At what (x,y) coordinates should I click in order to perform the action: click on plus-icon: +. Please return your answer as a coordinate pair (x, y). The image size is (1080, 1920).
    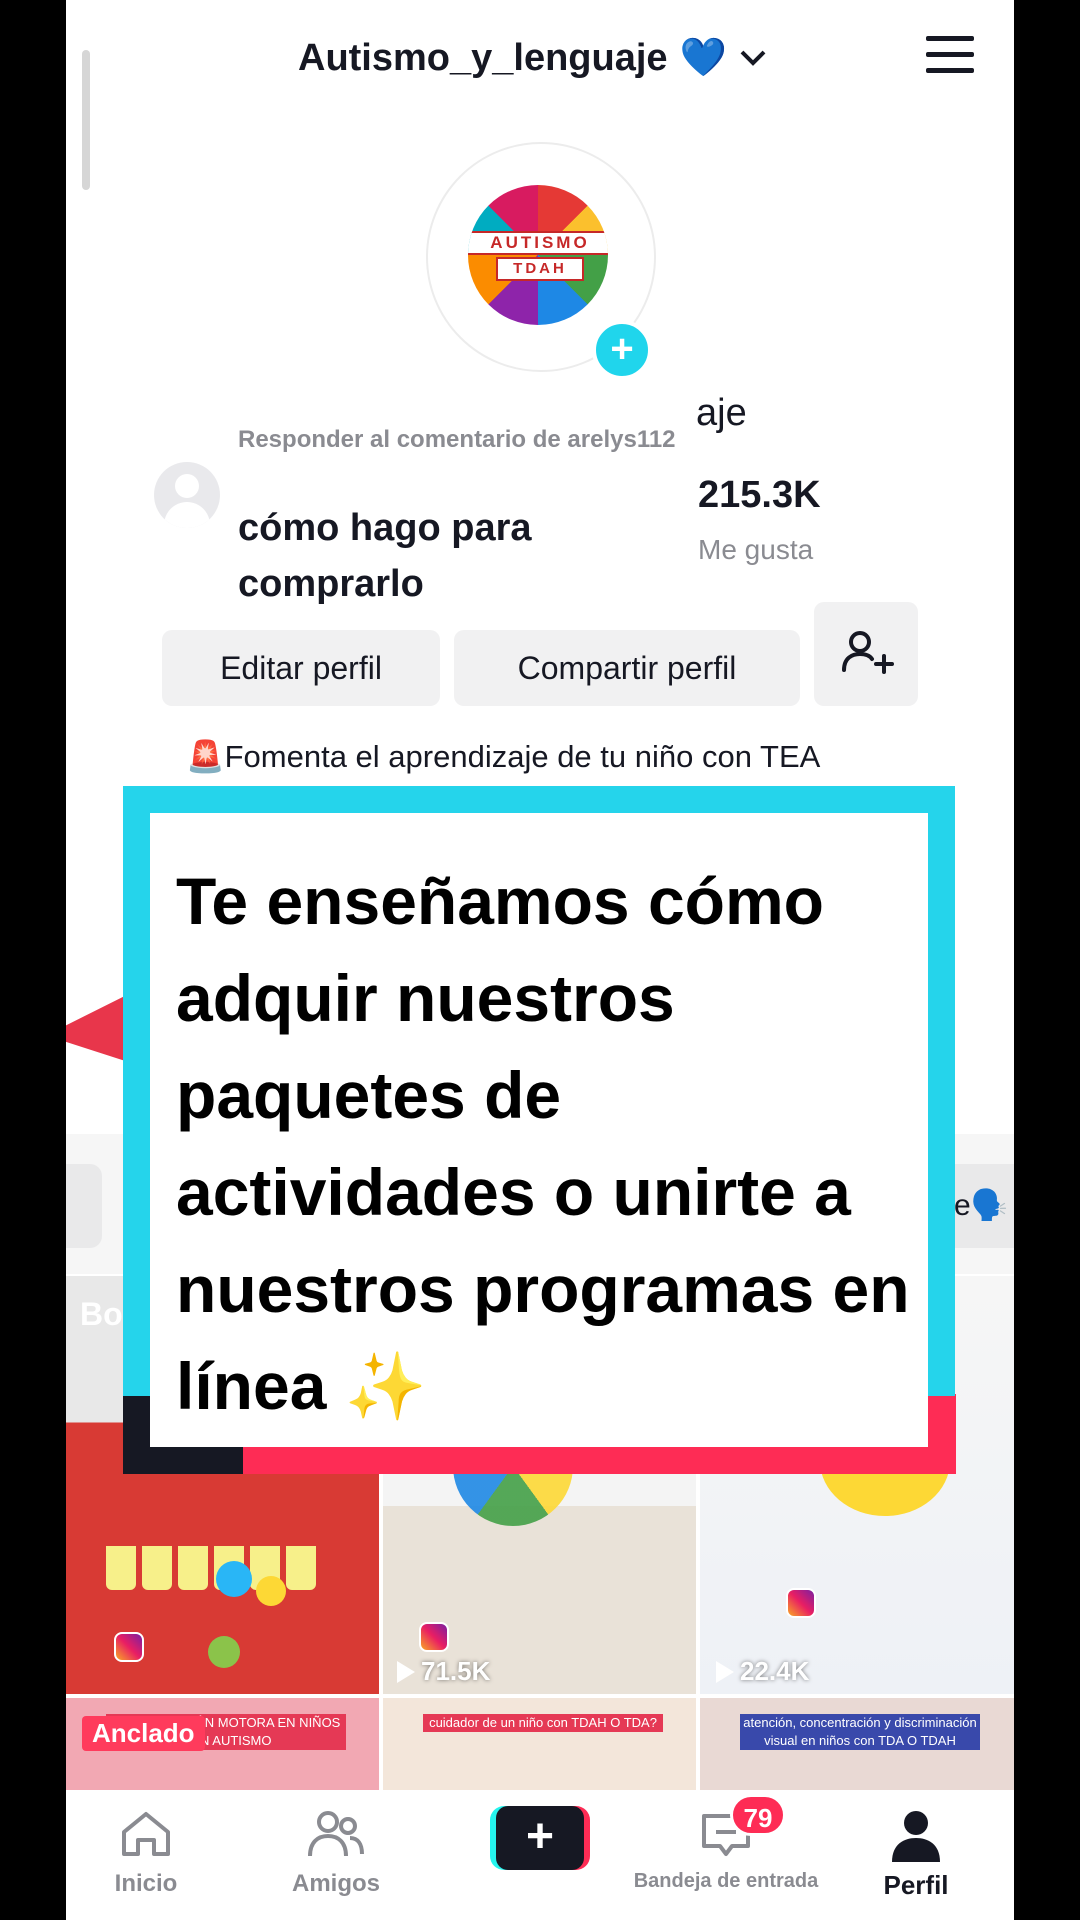
    Looking at the image, I should click on (540, 1838).